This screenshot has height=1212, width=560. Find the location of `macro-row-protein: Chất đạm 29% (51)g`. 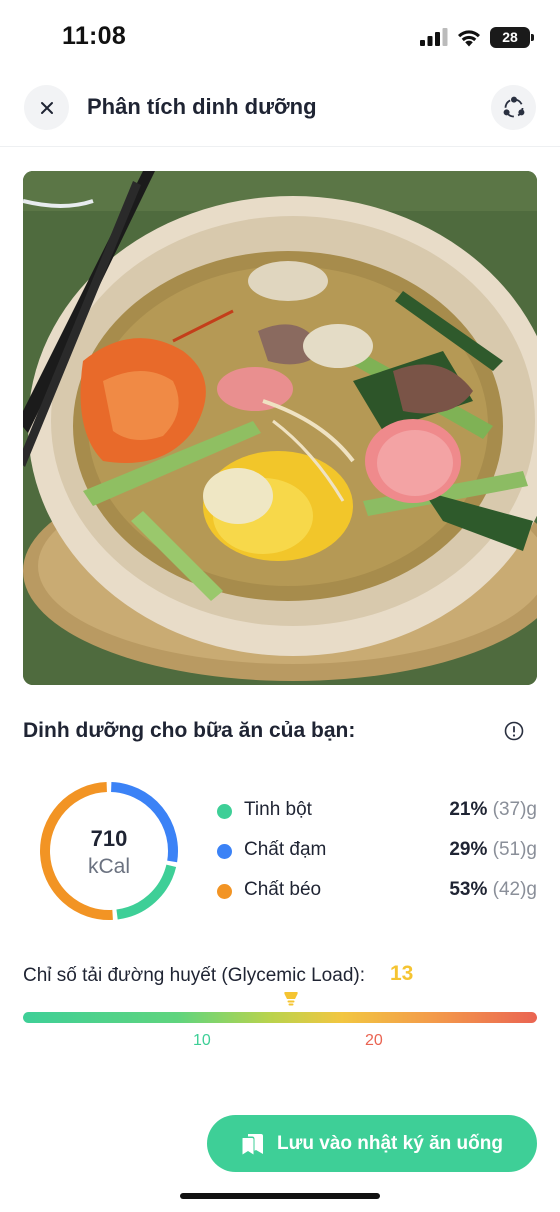

macro-row-protein: Chất đạm 29% (51)g is located at coordinates (377, 851).